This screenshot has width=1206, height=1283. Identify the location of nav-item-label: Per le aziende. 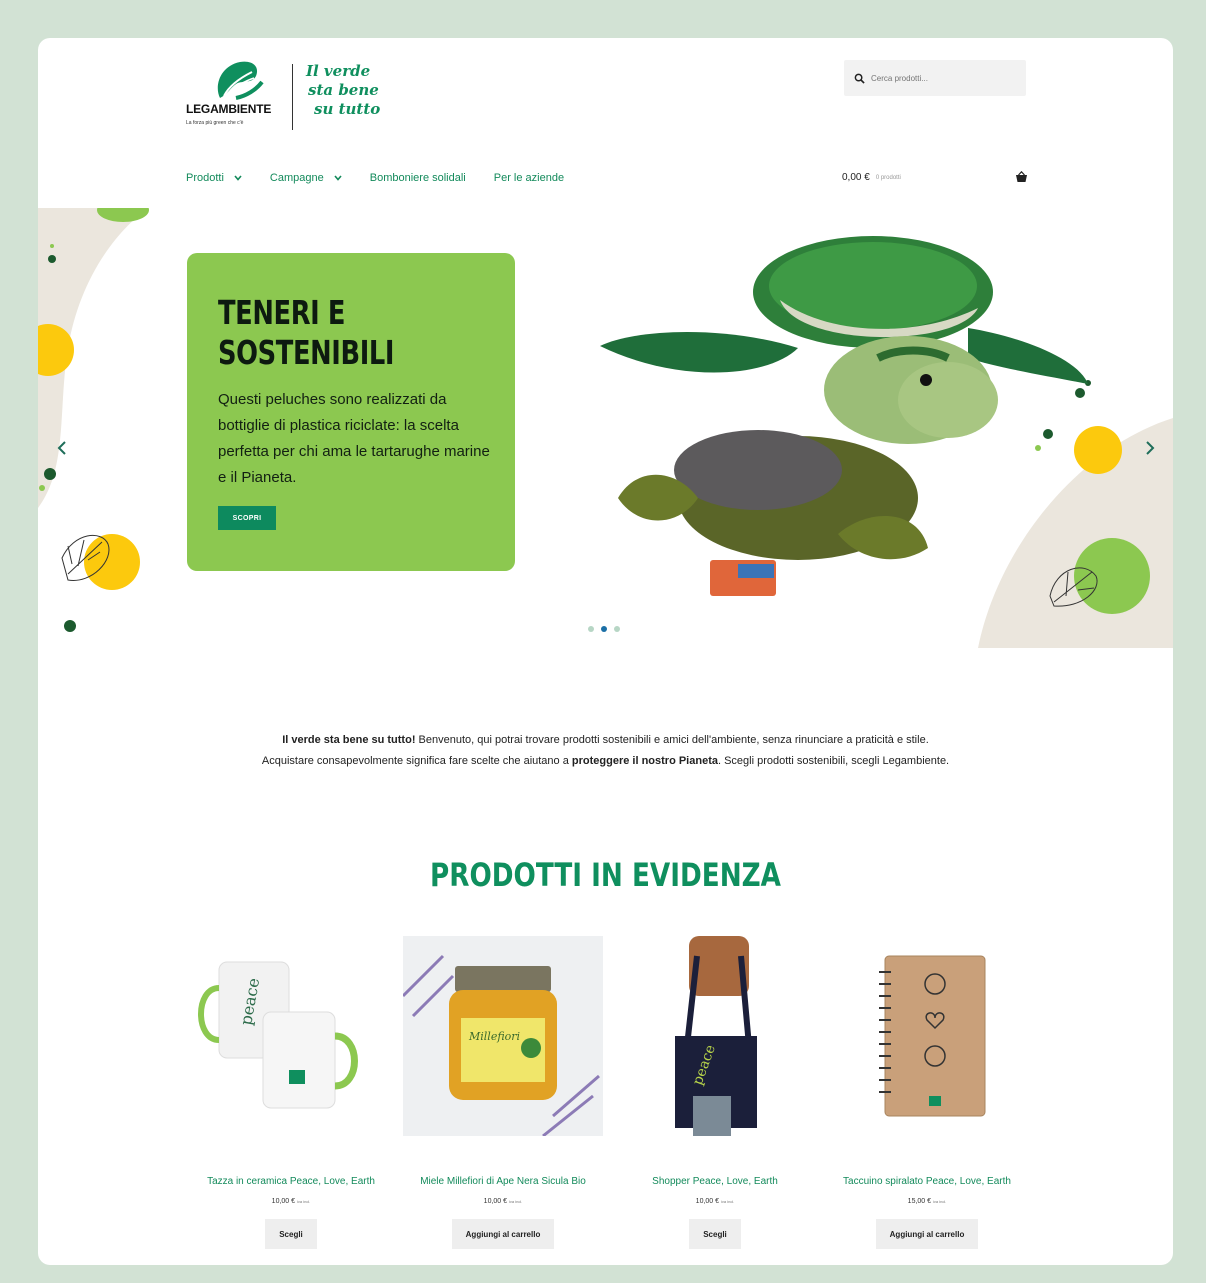
(529, 178).